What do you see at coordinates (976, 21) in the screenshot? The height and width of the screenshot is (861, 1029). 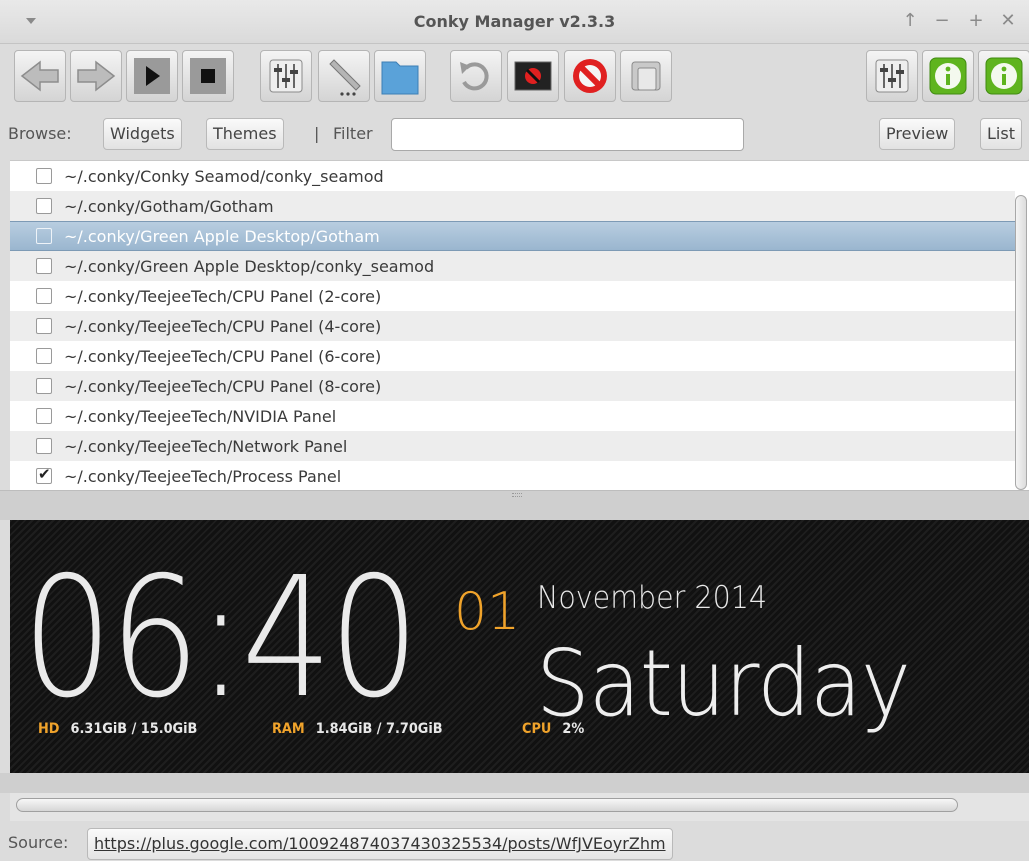 I see `maximize-icon: +` at bounding box center [976, 21].